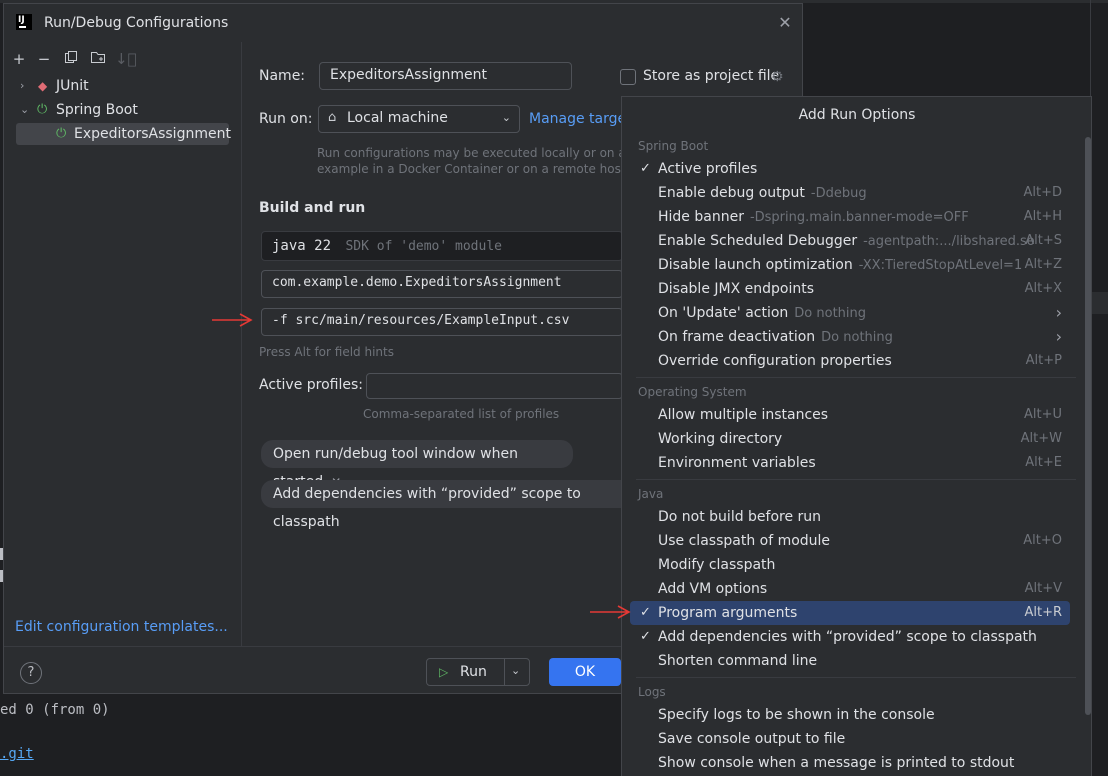 The image size is (1108, 776). Describe the element at coordinates (17, 754) in the screenshot. I see `console-link: .git` at that location.